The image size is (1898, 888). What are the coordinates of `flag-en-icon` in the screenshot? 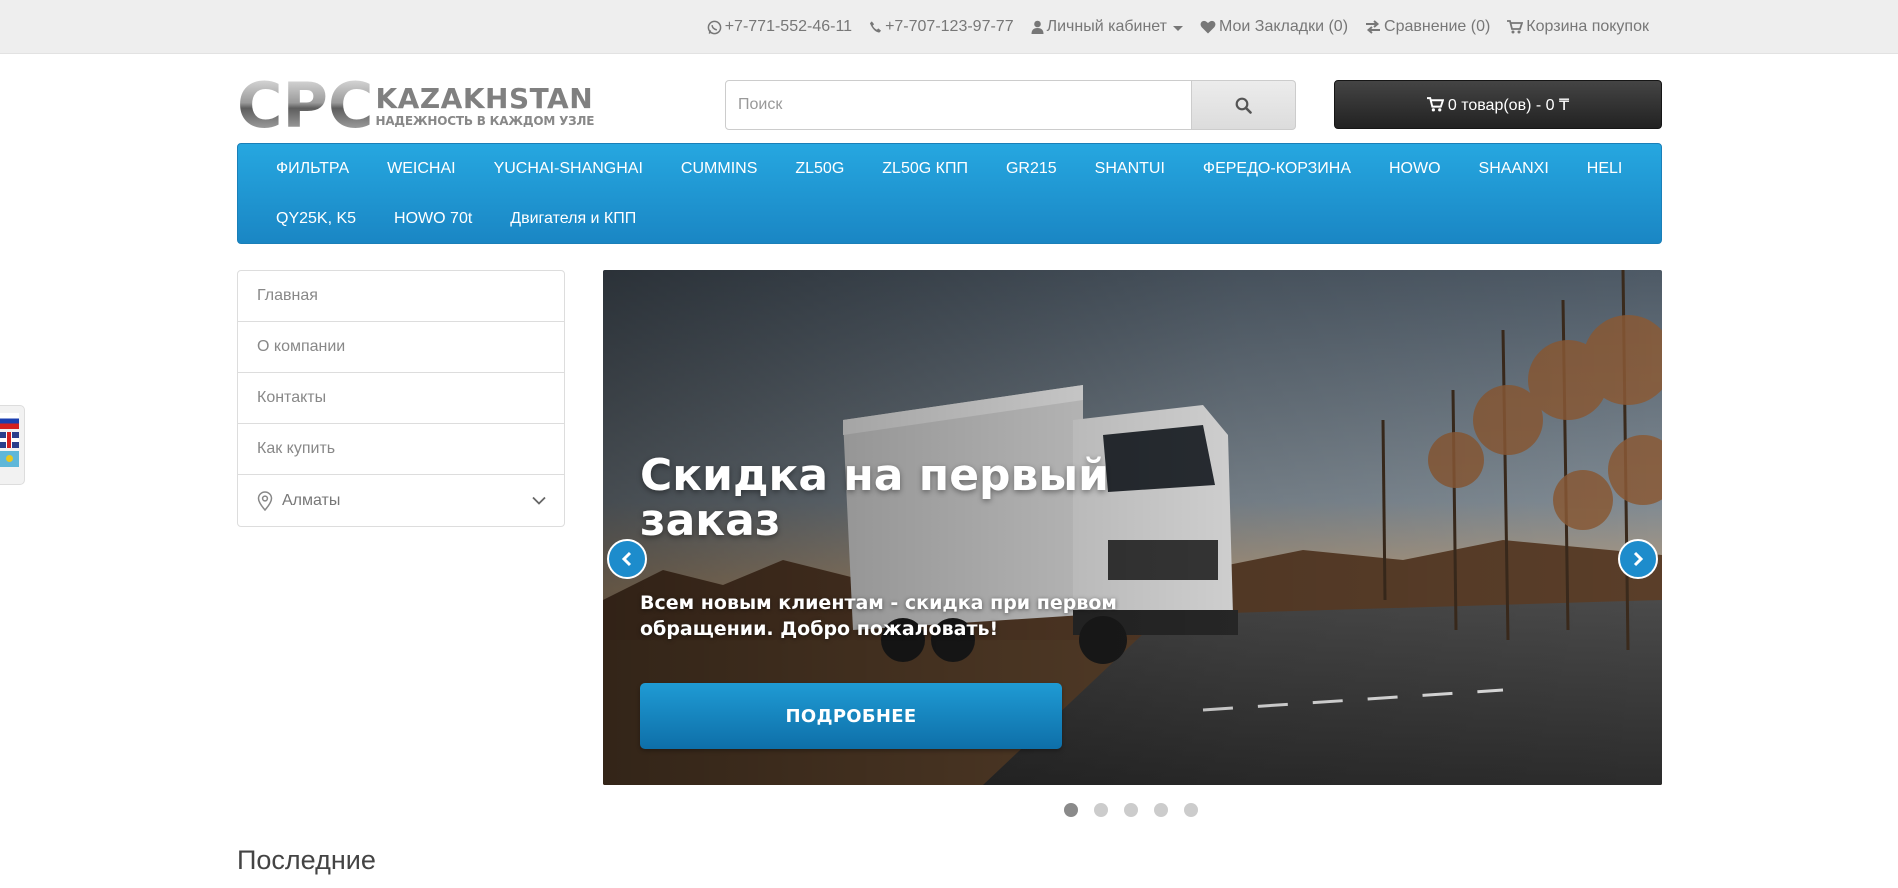 It's located at (9, 440).